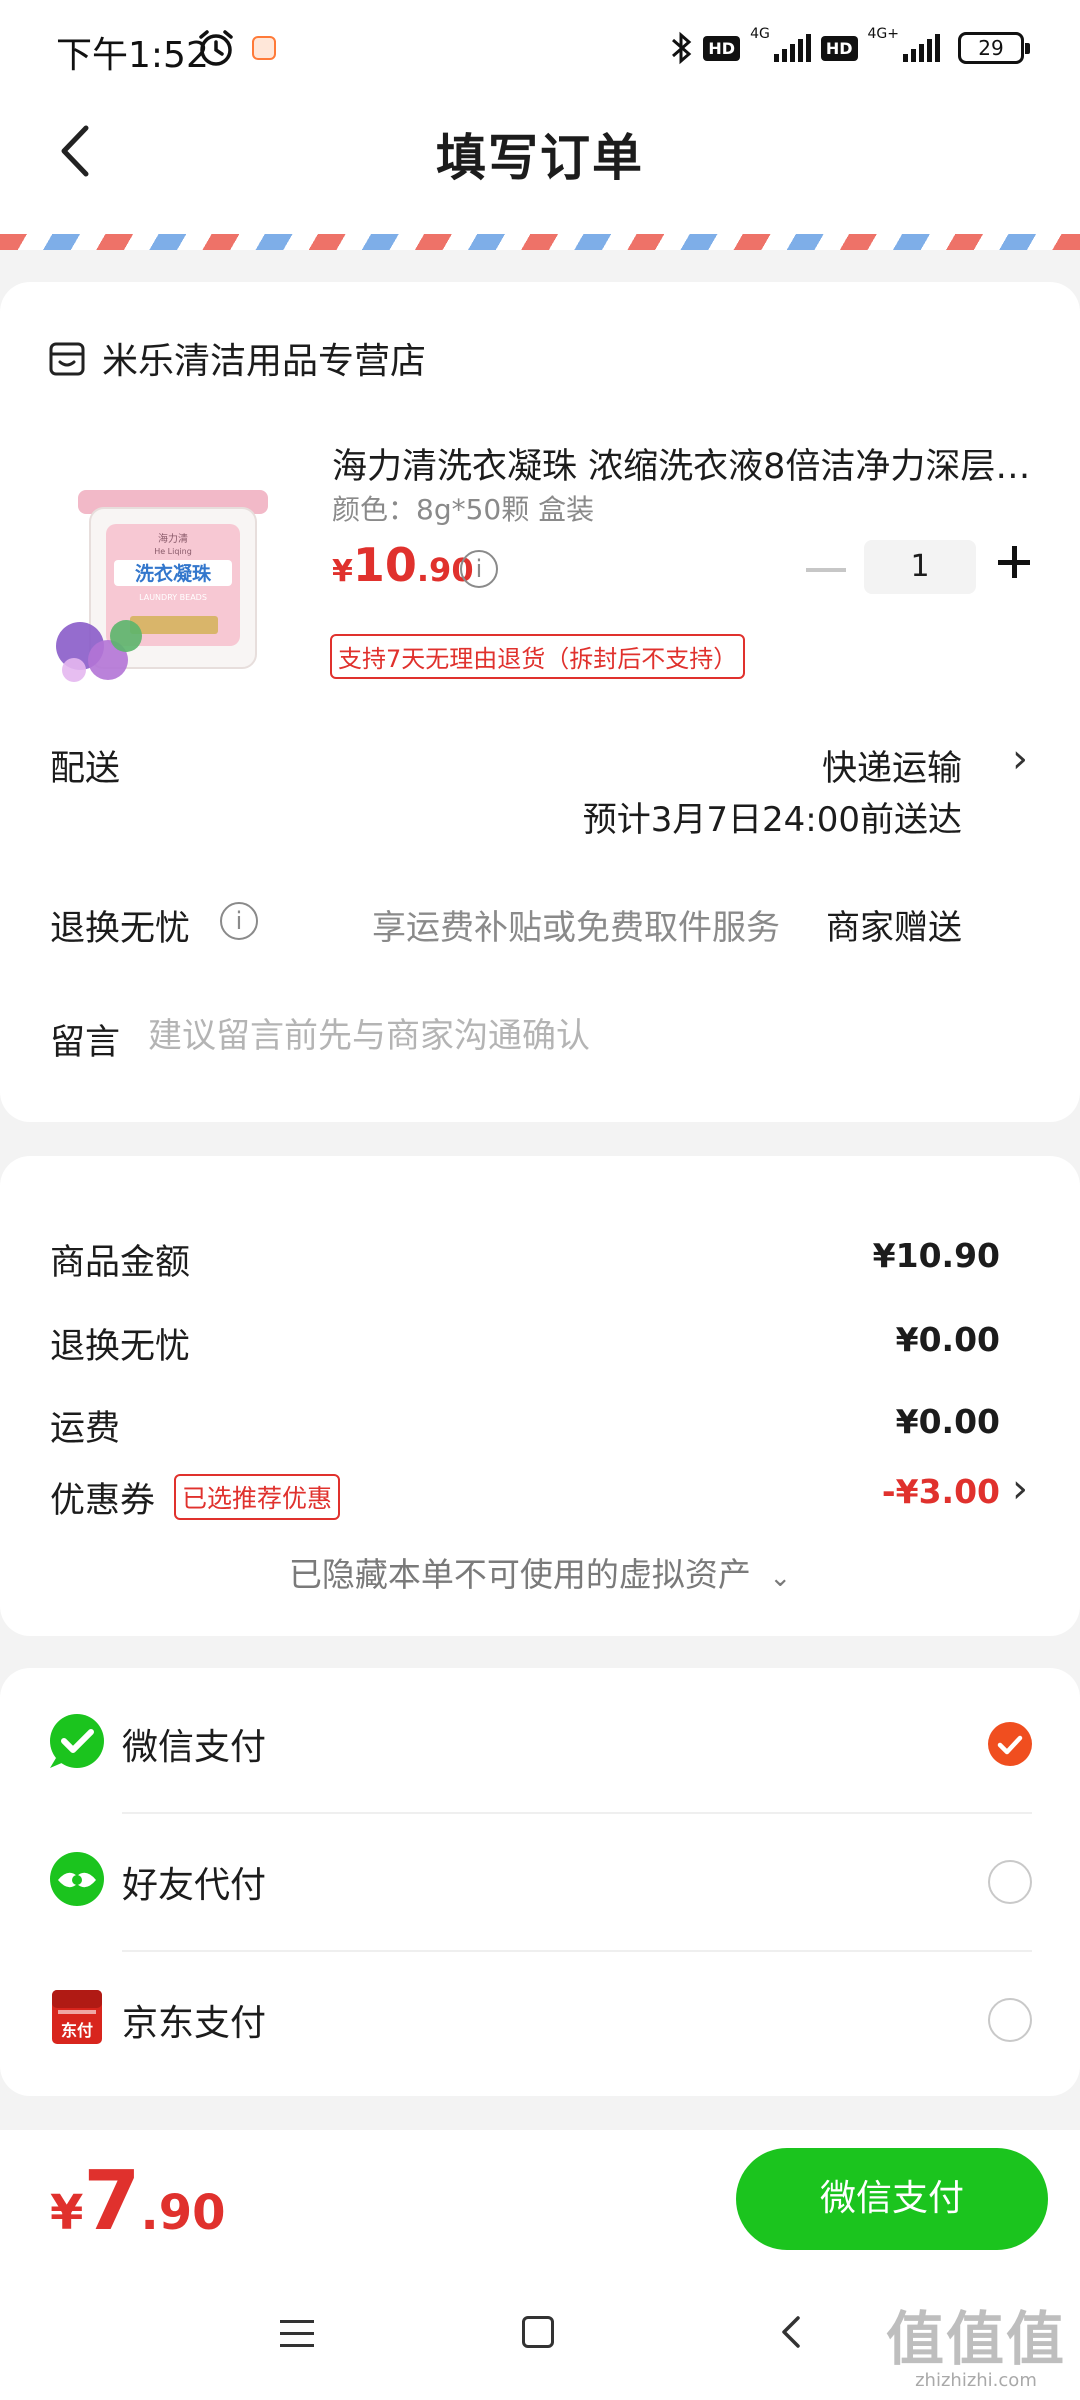  I want to click on payment-option-jd: 东付 京东支付, so click(540, 2017).